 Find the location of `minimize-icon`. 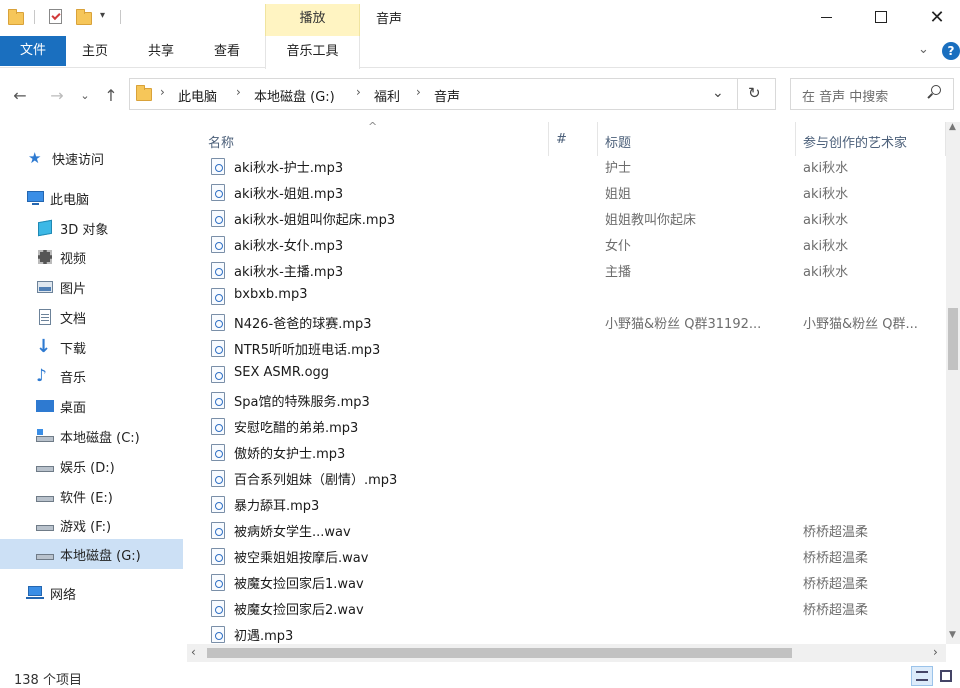

minimize-icon is located at coordinates (826, 17).